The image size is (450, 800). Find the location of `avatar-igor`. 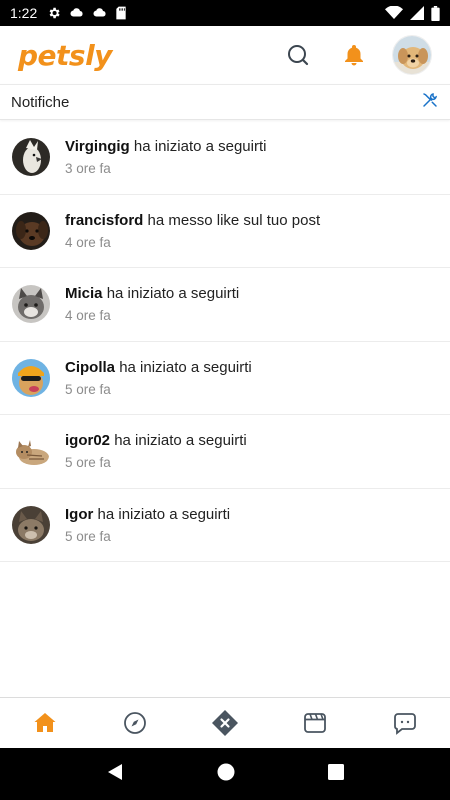

avatar-igor is located at coordinates (31, 524).